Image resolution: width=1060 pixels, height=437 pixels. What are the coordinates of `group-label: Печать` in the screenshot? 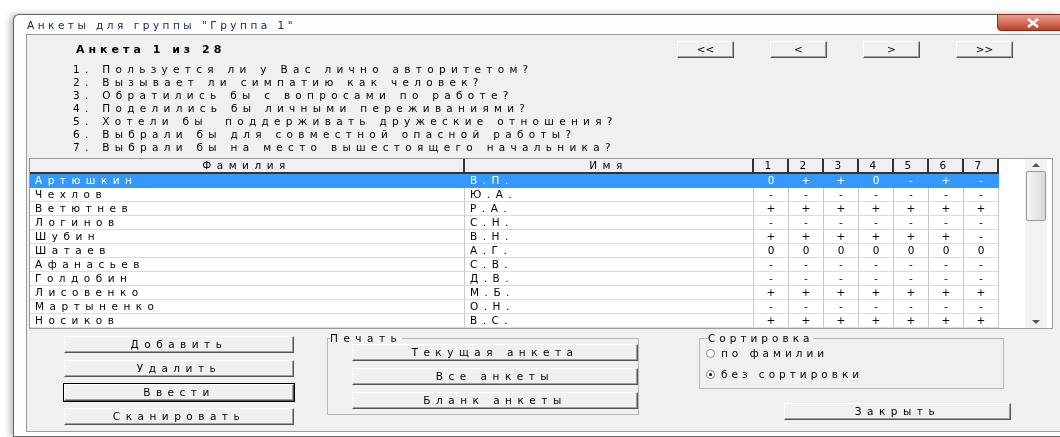 It's located at (366, 338).